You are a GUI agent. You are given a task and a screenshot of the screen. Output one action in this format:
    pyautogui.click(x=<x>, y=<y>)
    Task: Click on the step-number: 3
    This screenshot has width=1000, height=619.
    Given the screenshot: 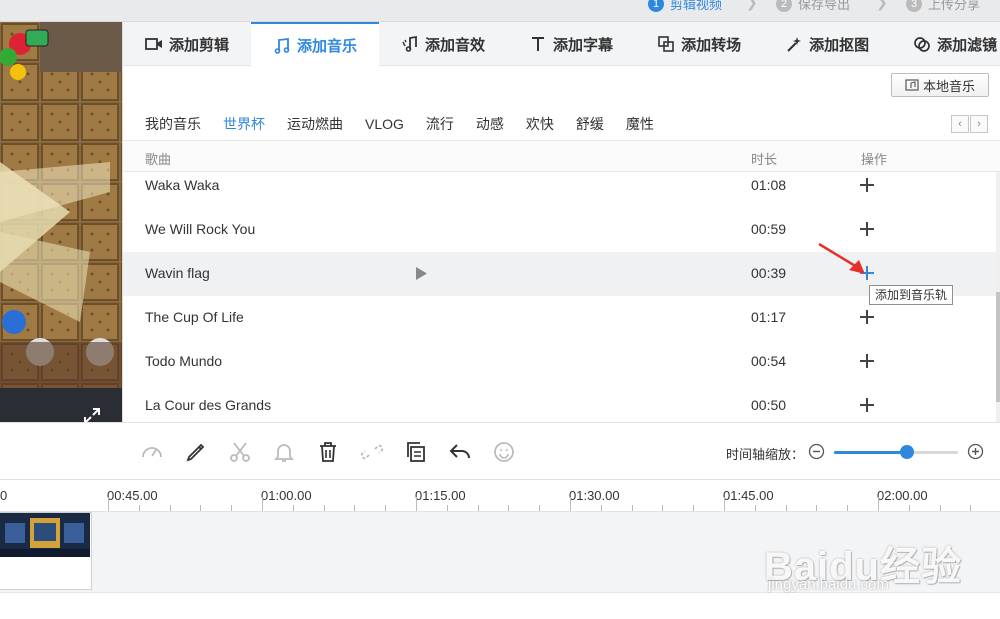 What is the action you would take?
    pyautogui.click(x=914, y=6)
    